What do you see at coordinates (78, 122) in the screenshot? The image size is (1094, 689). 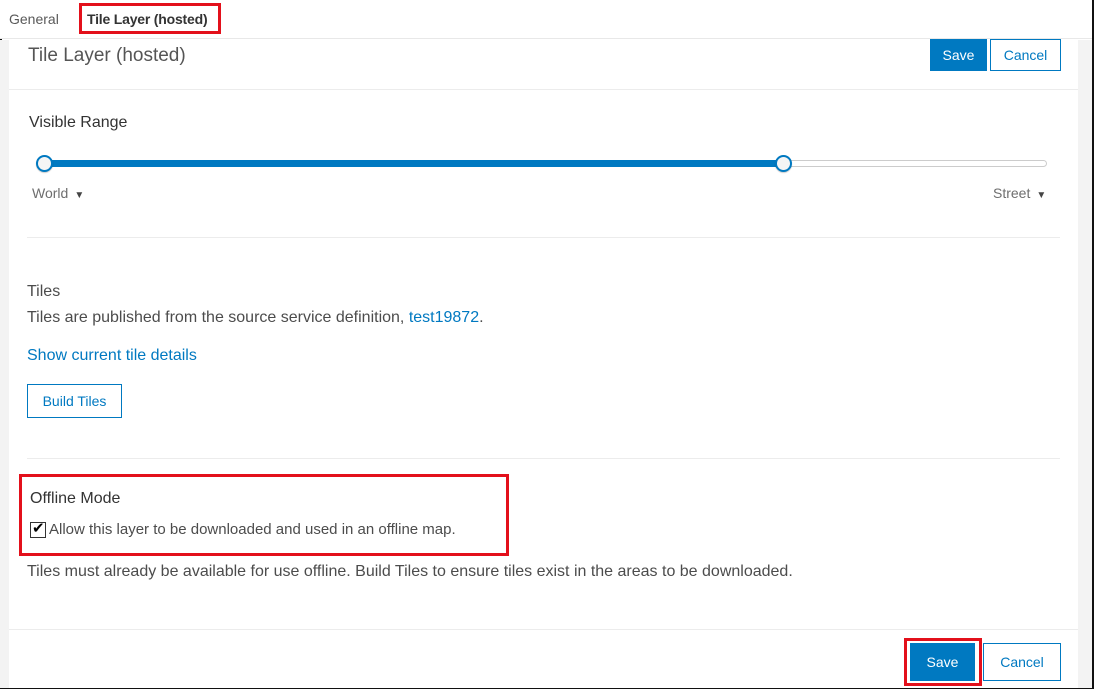 I see `visible-range-label: Visible Range` at bounding box center [78, 122].